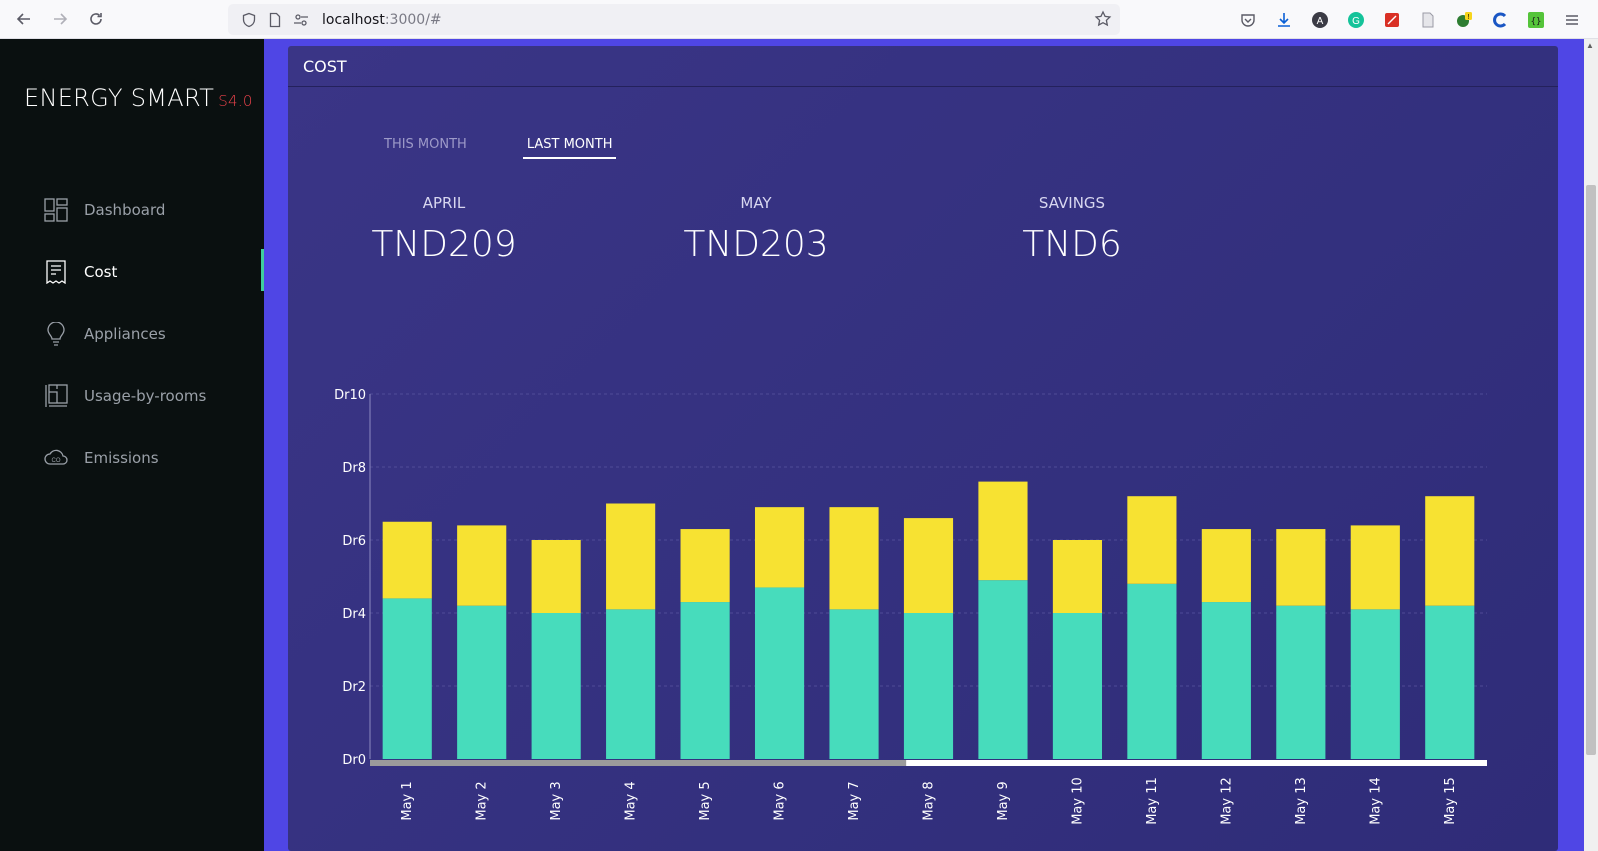 This screenshot has height=851, width=1598. What do you see at coordinates (498, 146) in the screenshot?
I see `period-tabs: THIS MONTH LAST MONTH` at bounding box center [498, 146].